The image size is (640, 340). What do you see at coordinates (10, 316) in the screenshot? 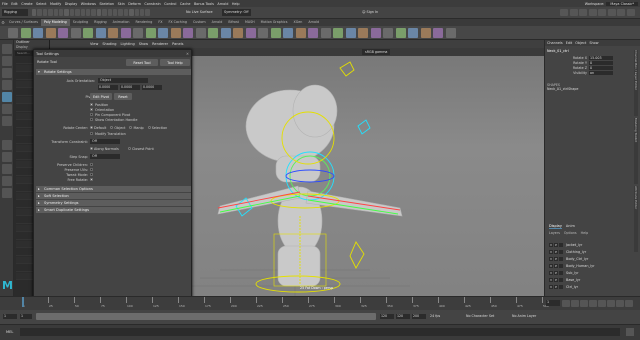
I see `start-frame-field: 1` at bounding box center [10, 316].